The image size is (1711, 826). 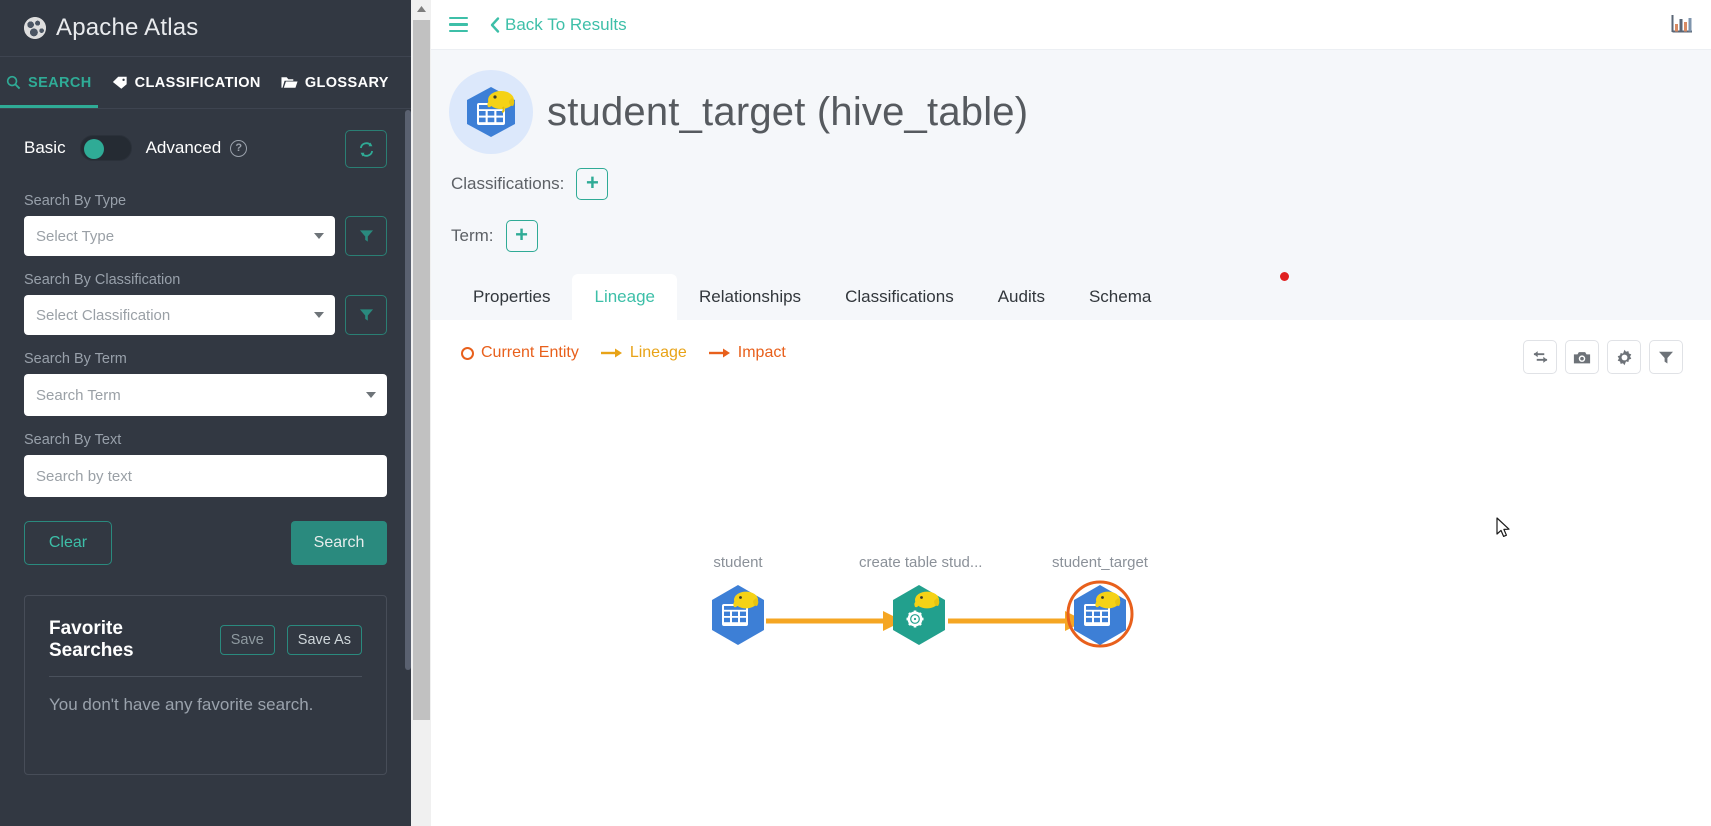 I want to click on refresh-button, so click(x=366, y=149).